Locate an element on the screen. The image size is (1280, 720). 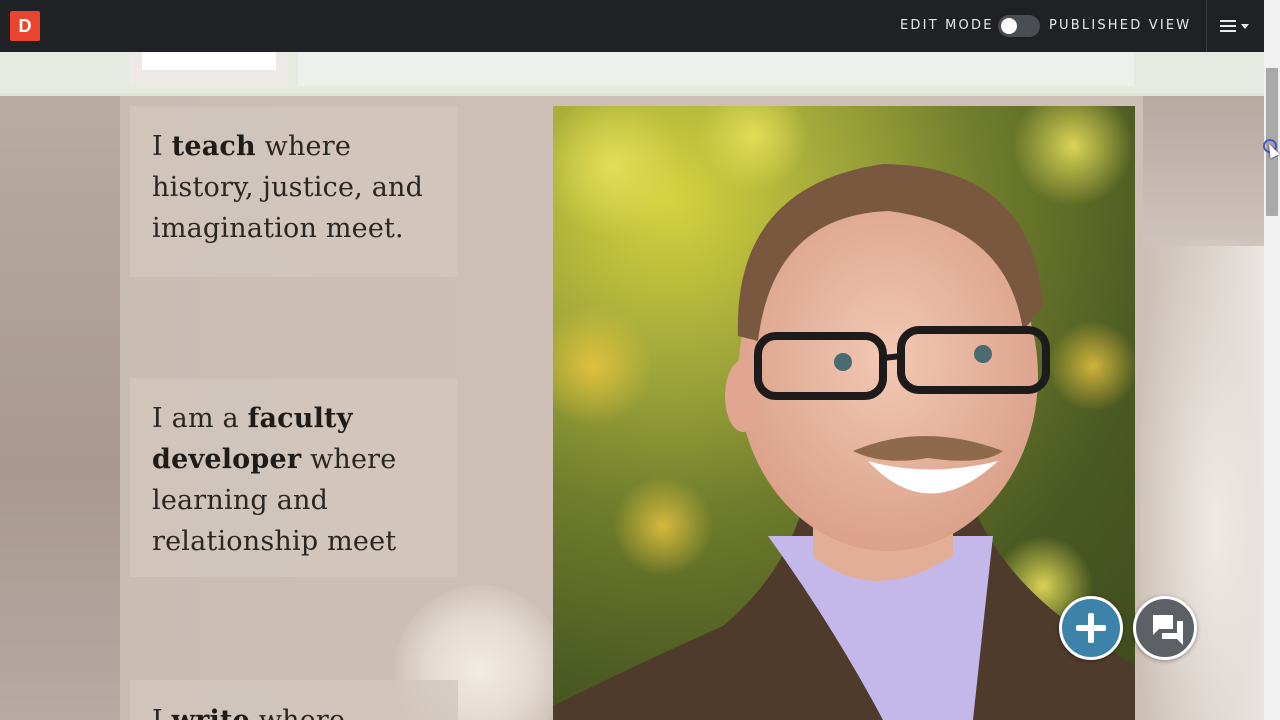
upper-card-right is located at coordinates (716, 69).